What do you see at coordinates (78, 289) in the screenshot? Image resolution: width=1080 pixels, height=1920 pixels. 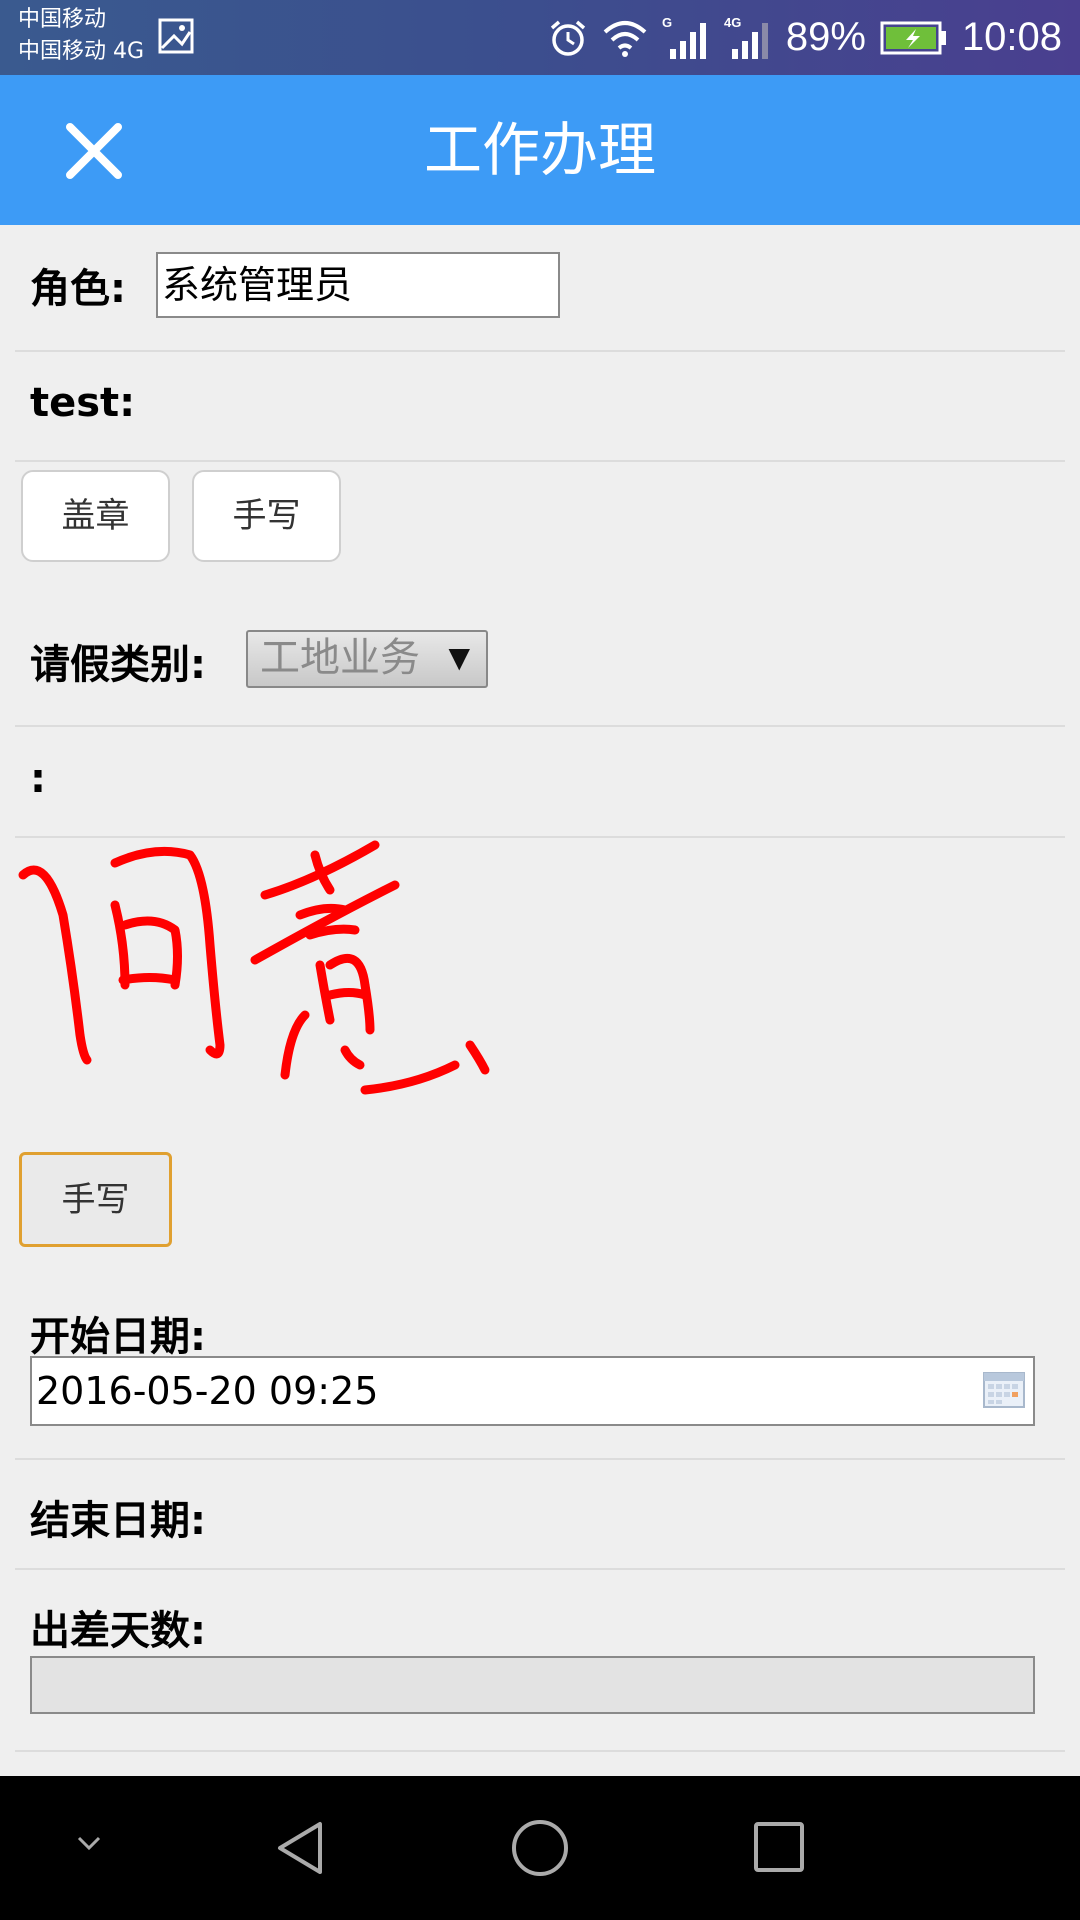 I see `role-label: 角色:` at bounding box center [78, 289].